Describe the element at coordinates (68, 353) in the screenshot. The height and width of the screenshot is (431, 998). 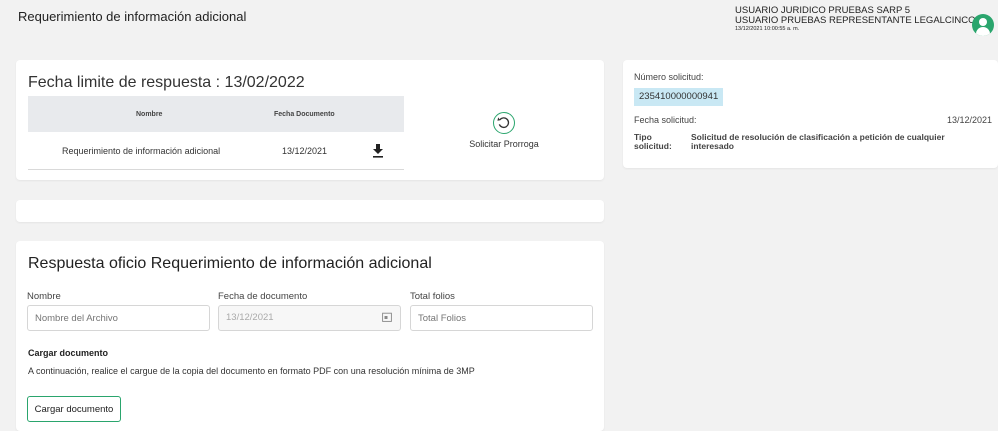
I see `upload-heading: Cargar documento` at that location.